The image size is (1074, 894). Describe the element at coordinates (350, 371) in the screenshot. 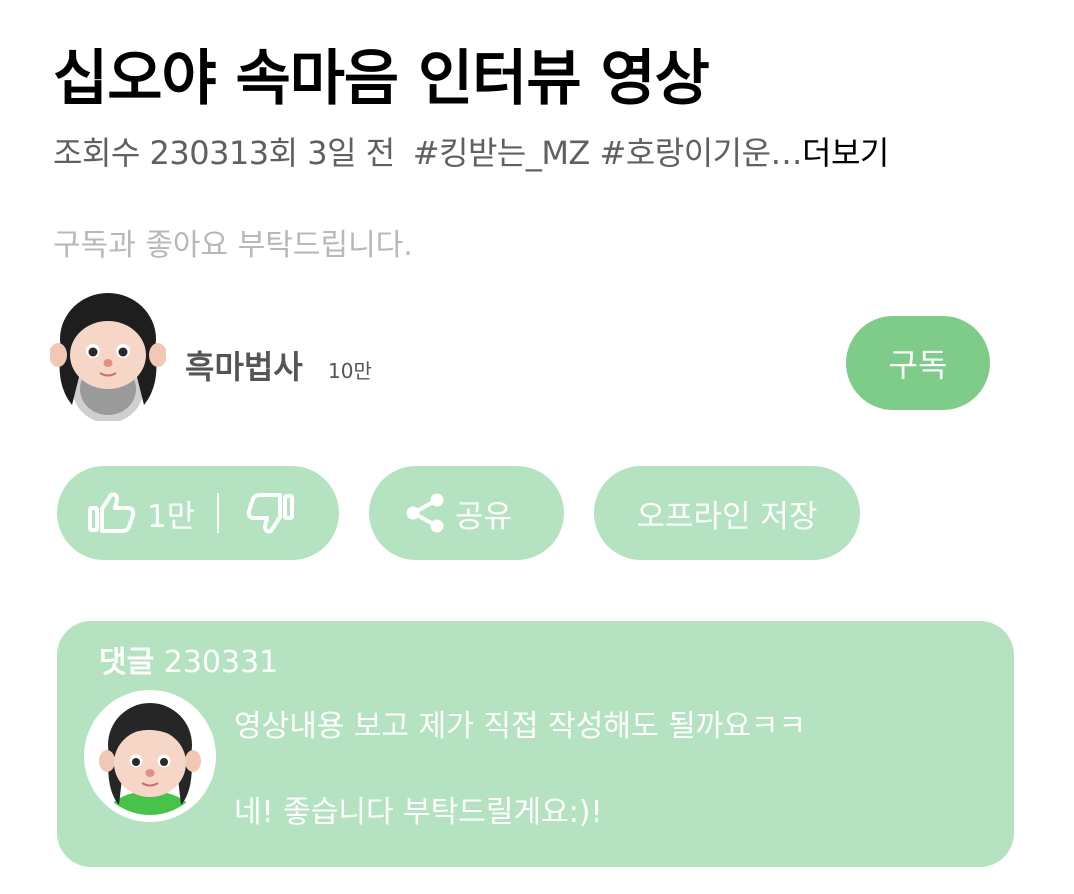

I see `subscriber-count: 10만` at that location.